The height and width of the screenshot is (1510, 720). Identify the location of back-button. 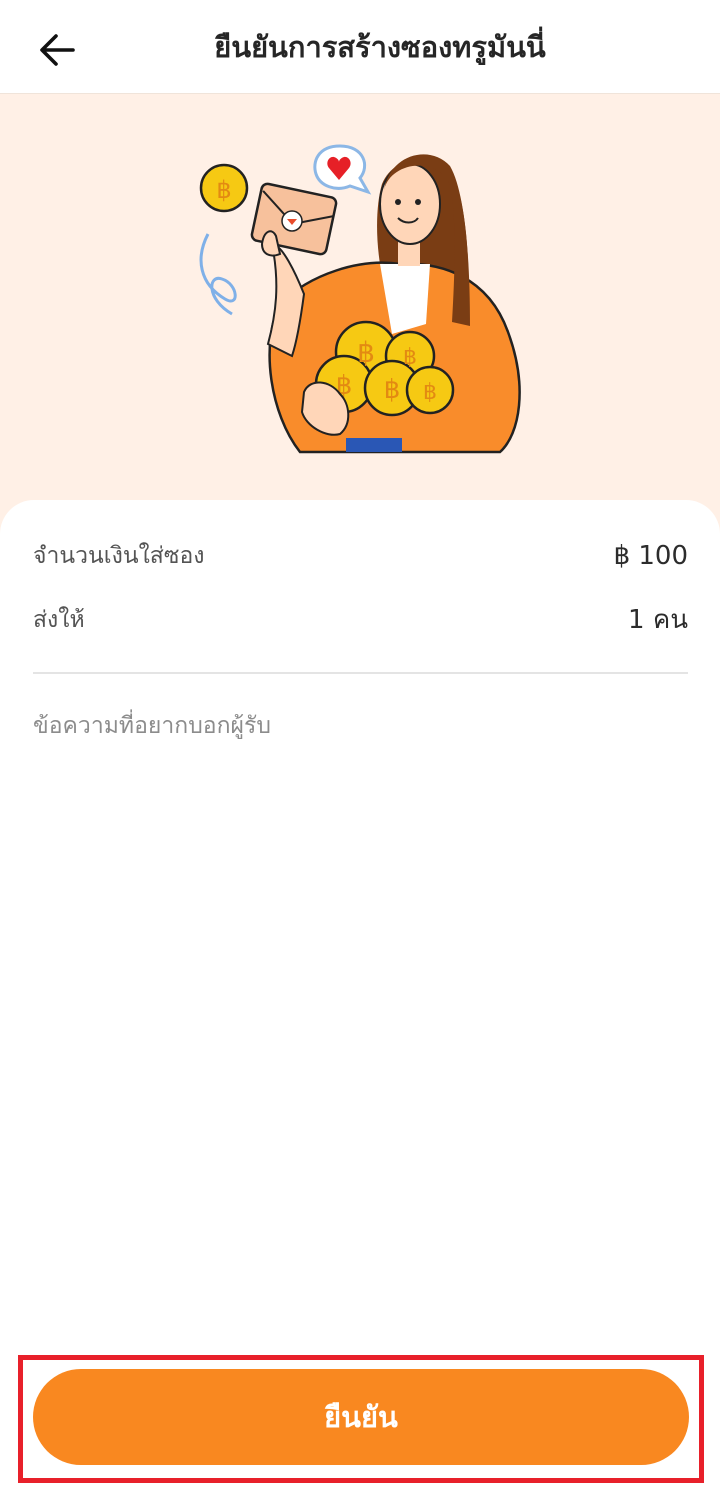
(57, 50).